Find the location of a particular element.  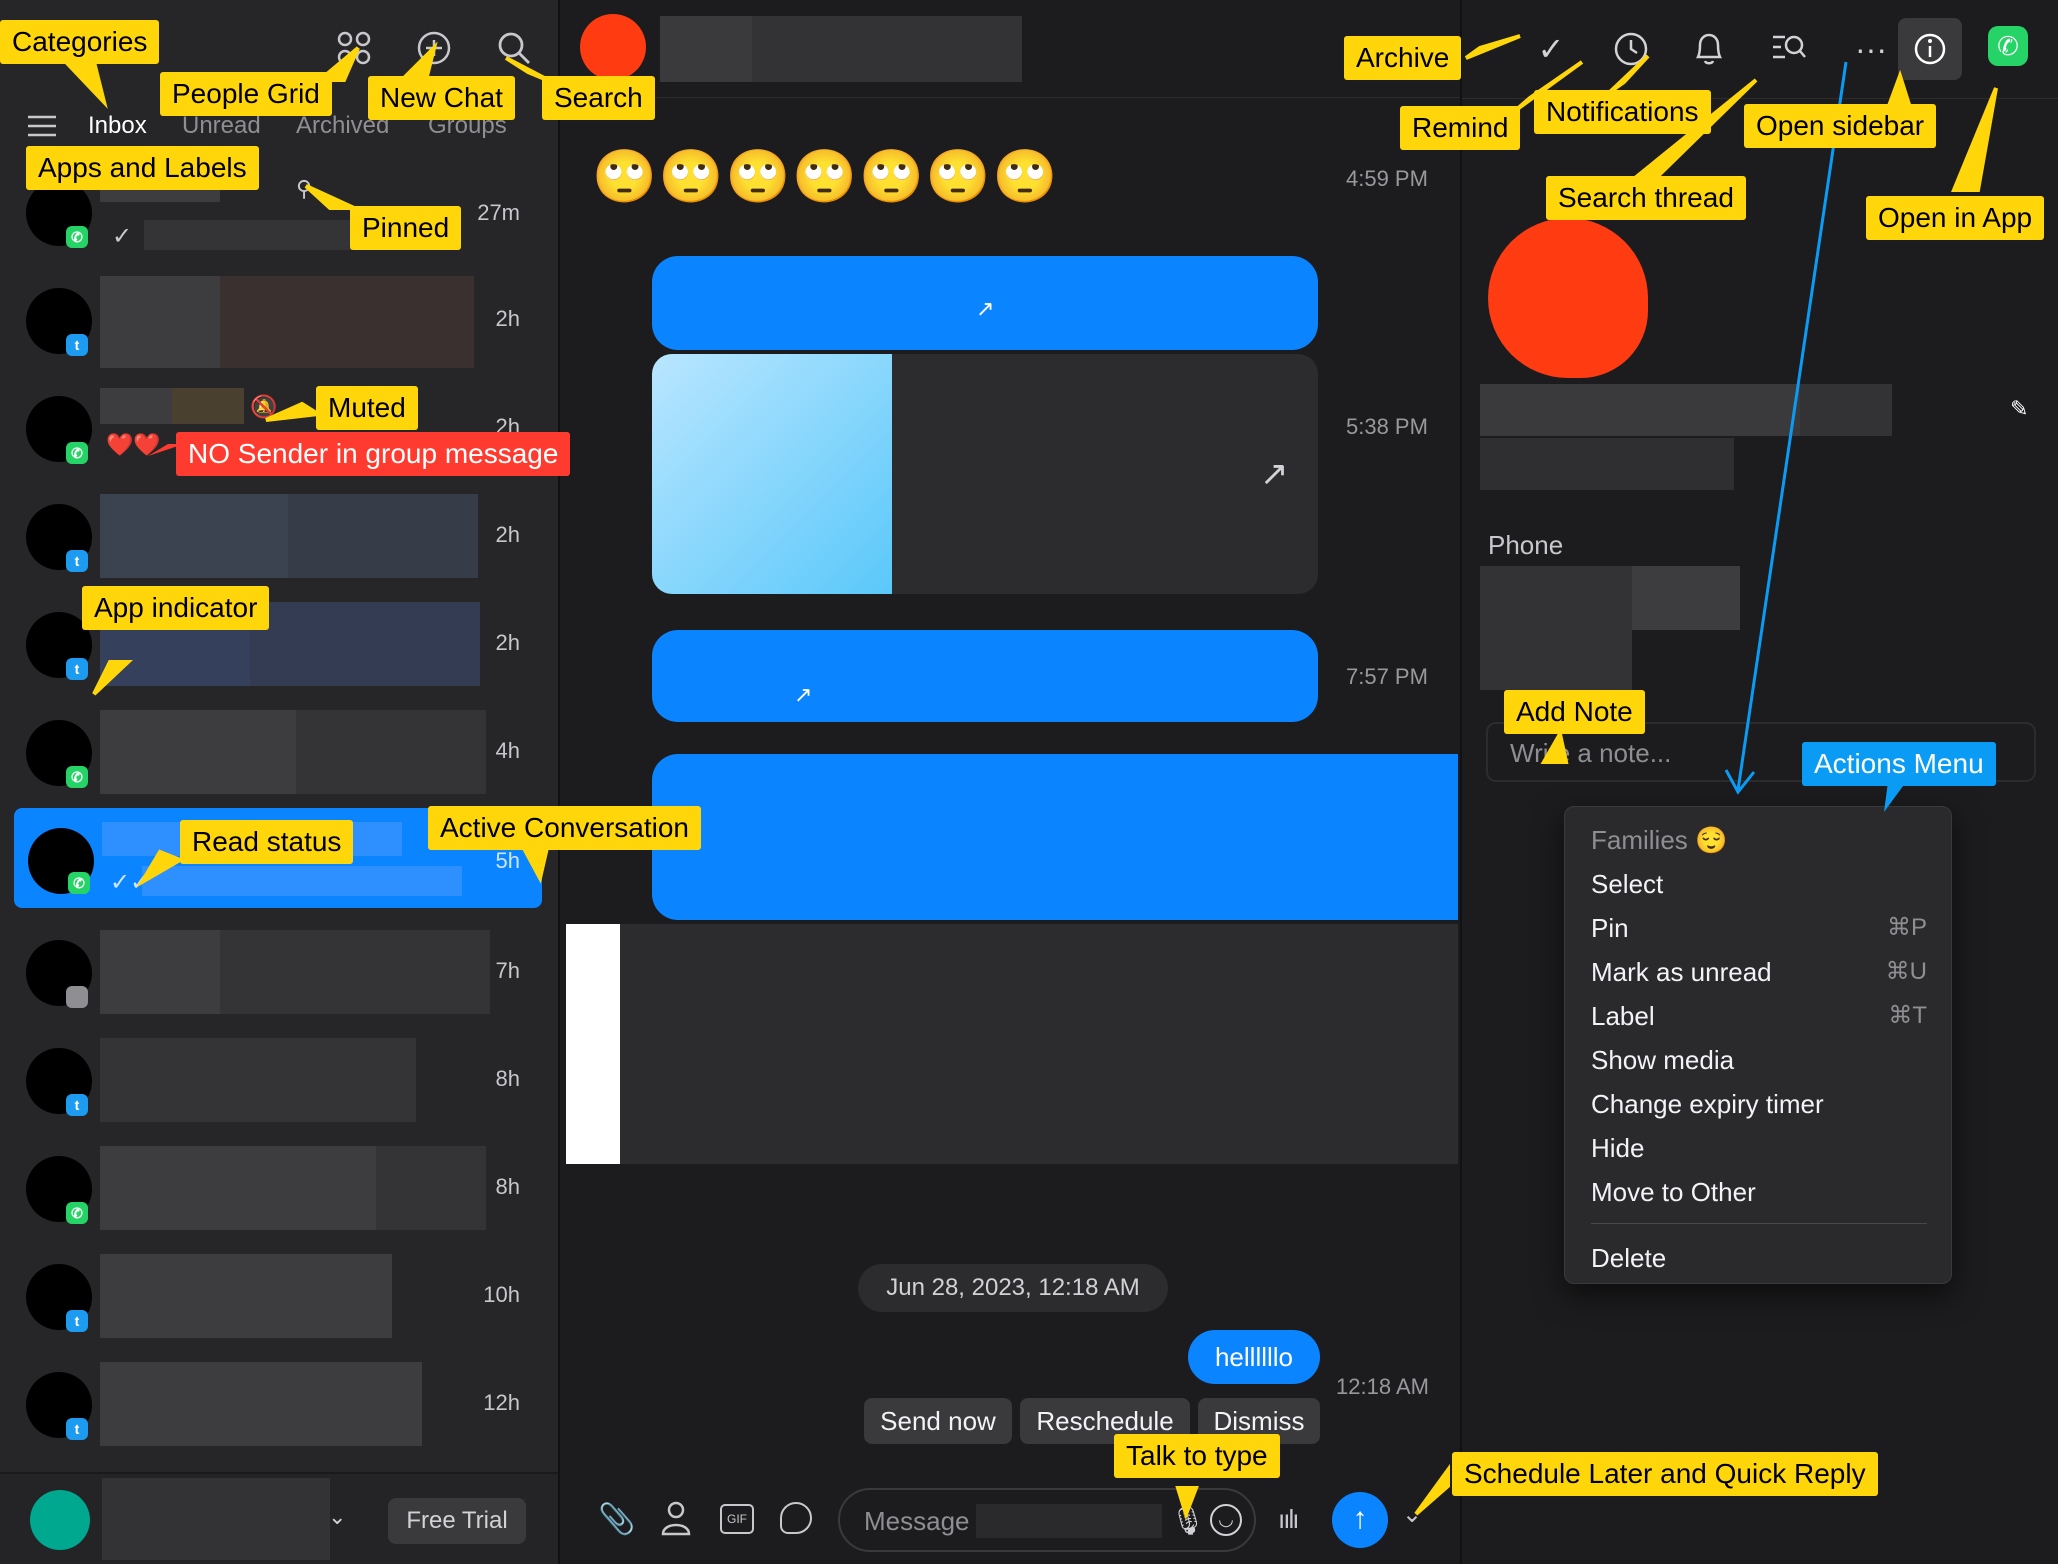

annotation-actions-menu: Actions Menu is located at coordinates (1899, 764).